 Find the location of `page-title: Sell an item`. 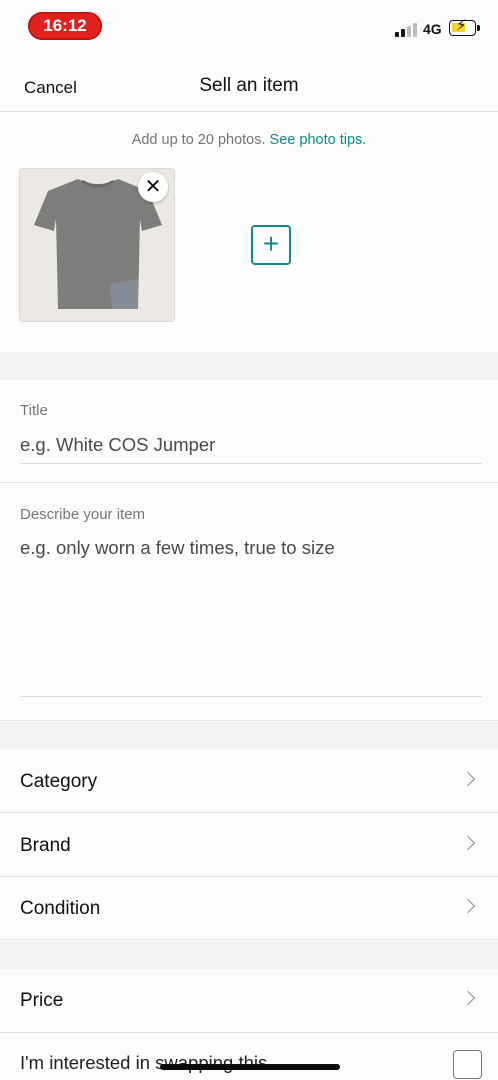

page-title: Sell an item is located at coordinates (249, 85).